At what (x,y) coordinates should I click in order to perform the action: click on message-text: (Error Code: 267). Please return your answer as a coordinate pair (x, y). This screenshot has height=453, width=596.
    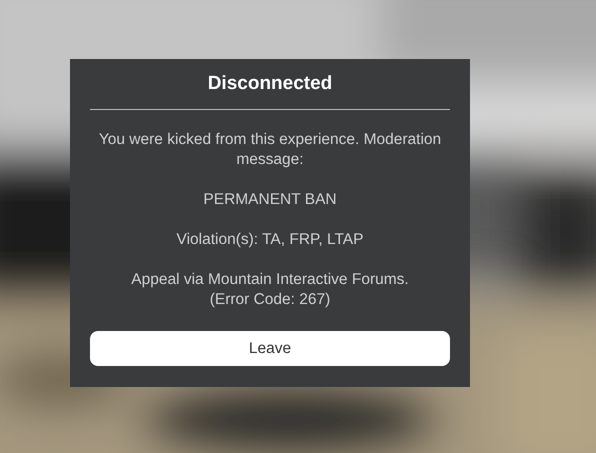
    Looking at the image, I should click on (270, 300).